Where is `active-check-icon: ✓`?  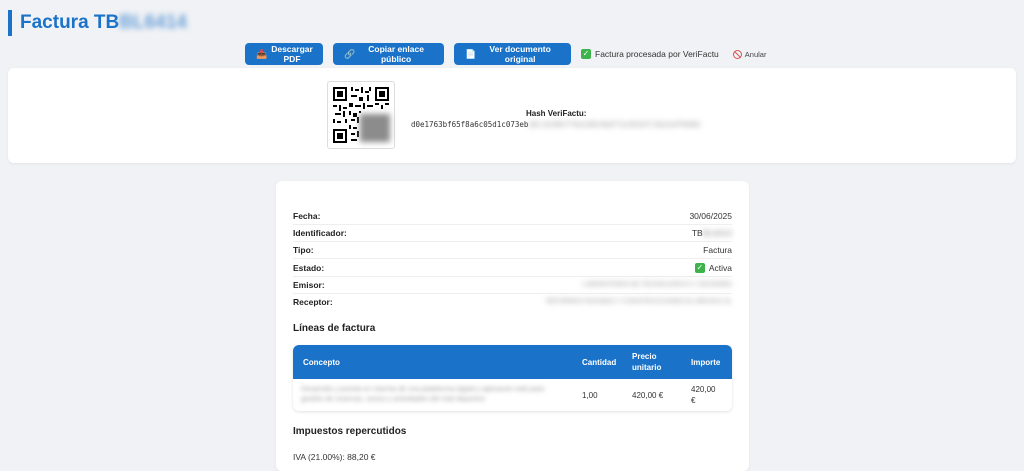 active-check-icon: ✓ is located at coordinates (699, 267).